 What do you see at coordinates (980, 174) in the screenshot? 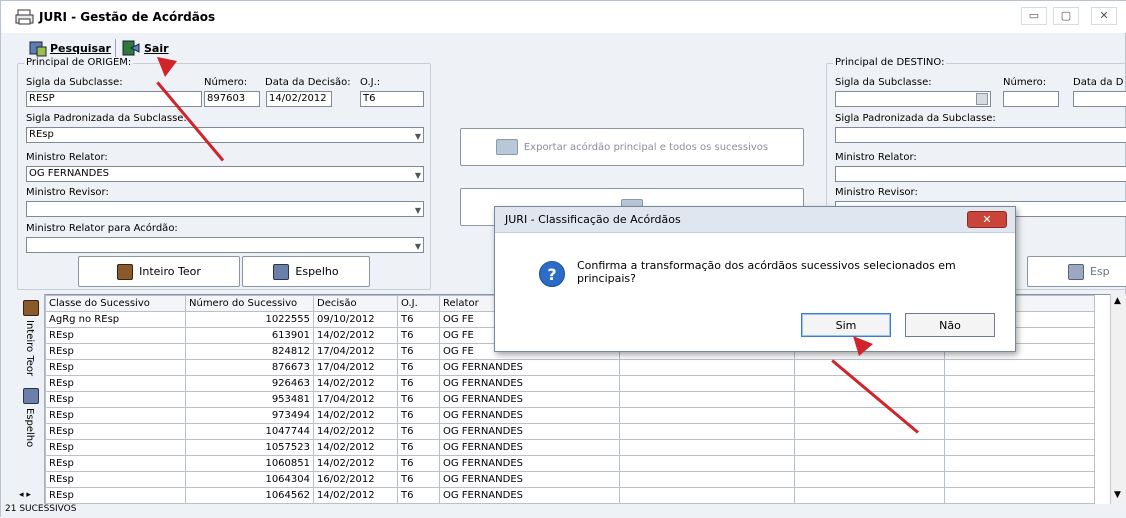
I see `destino-relator-select` at bounding box center [980, 174].